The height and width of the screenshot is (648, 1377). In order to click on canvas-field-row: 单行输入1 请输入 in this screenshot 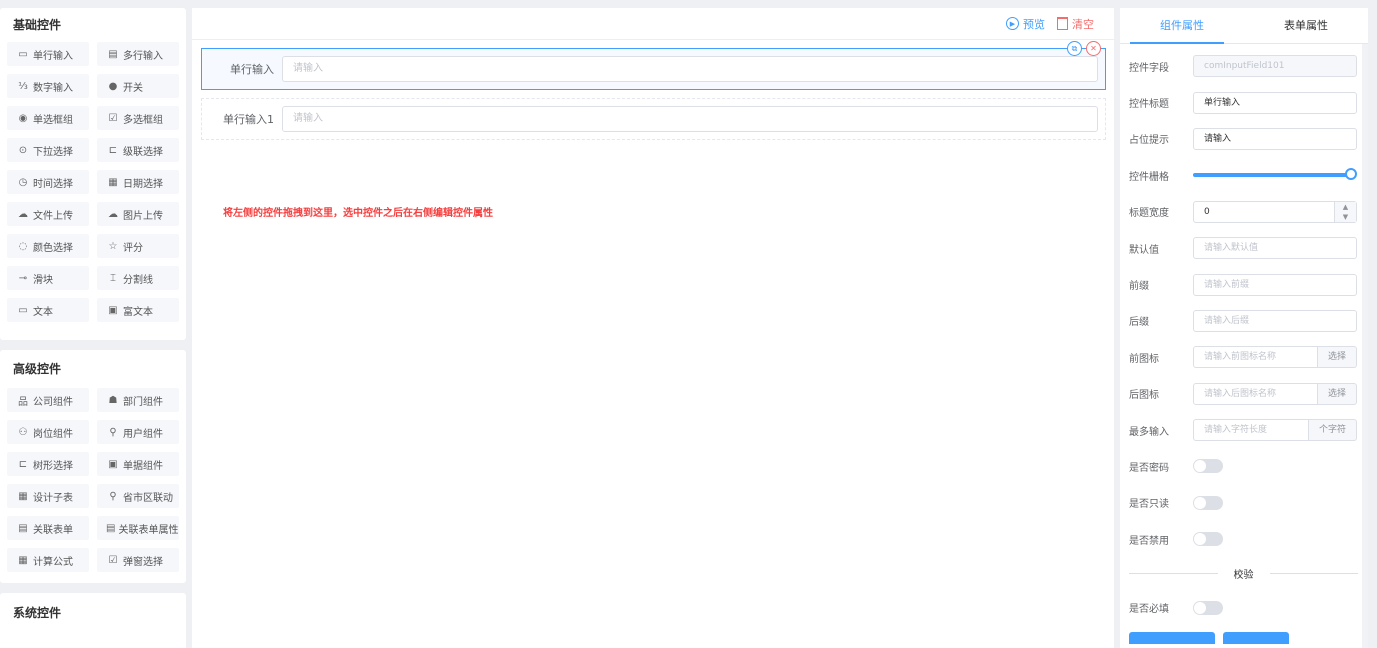, I will do `click(653, 119)`.